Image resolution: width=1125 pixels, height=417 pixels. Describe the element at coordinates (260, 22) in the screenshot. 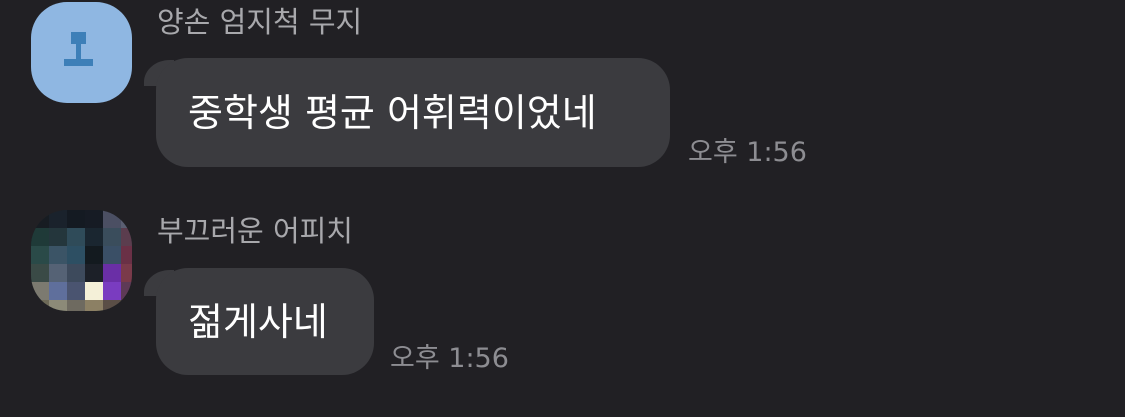

I see `sender-name: 양손 엄지척 무지` at that location.